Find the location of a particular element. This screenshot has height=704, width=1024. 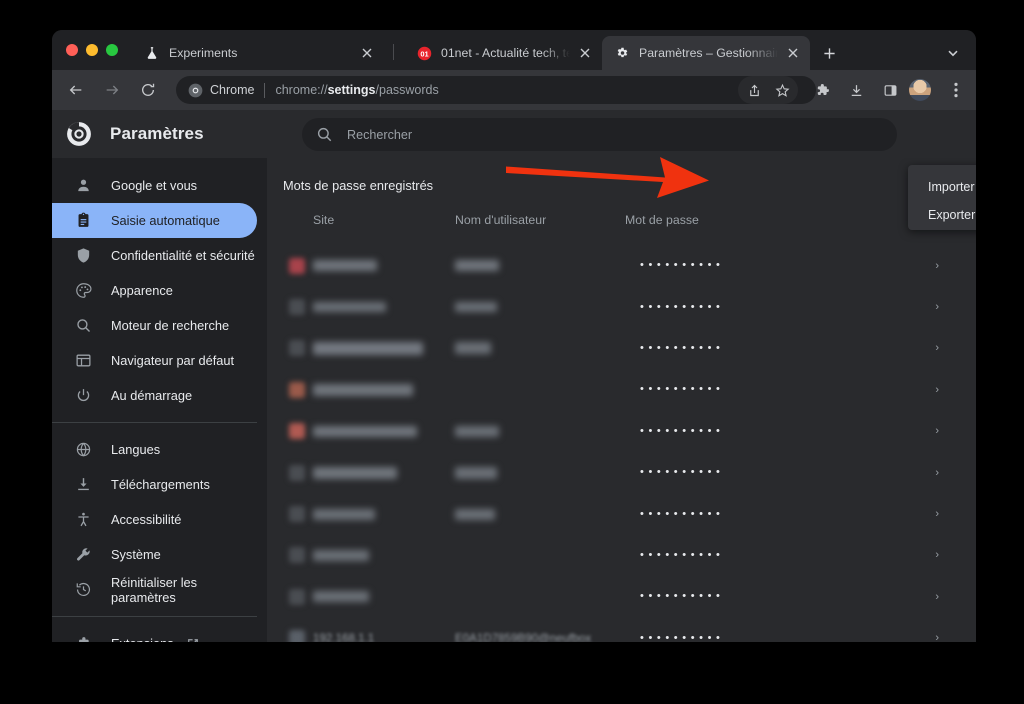

bookmark-star-icon is located at coordinates (782, 90).